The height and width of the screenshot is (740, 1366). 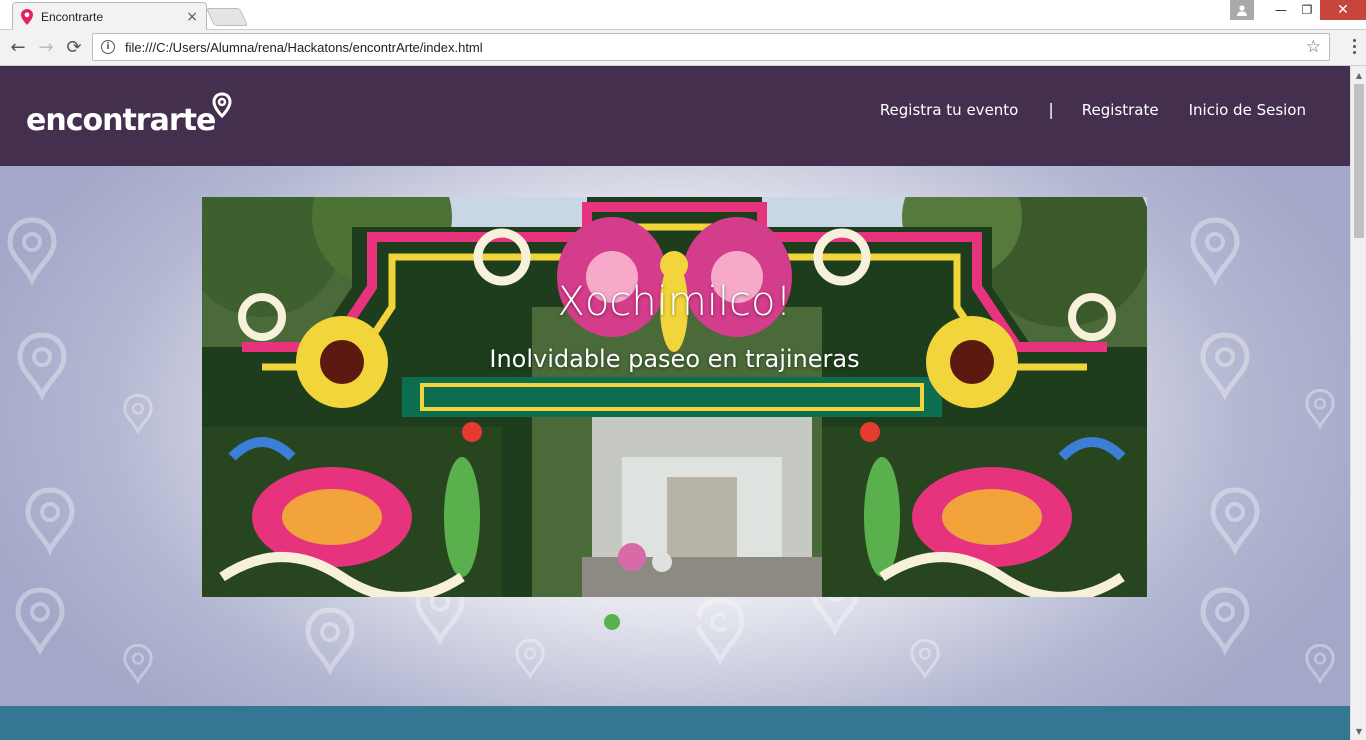 I want to click on carousel-indicators, so click(x=672, y=622).